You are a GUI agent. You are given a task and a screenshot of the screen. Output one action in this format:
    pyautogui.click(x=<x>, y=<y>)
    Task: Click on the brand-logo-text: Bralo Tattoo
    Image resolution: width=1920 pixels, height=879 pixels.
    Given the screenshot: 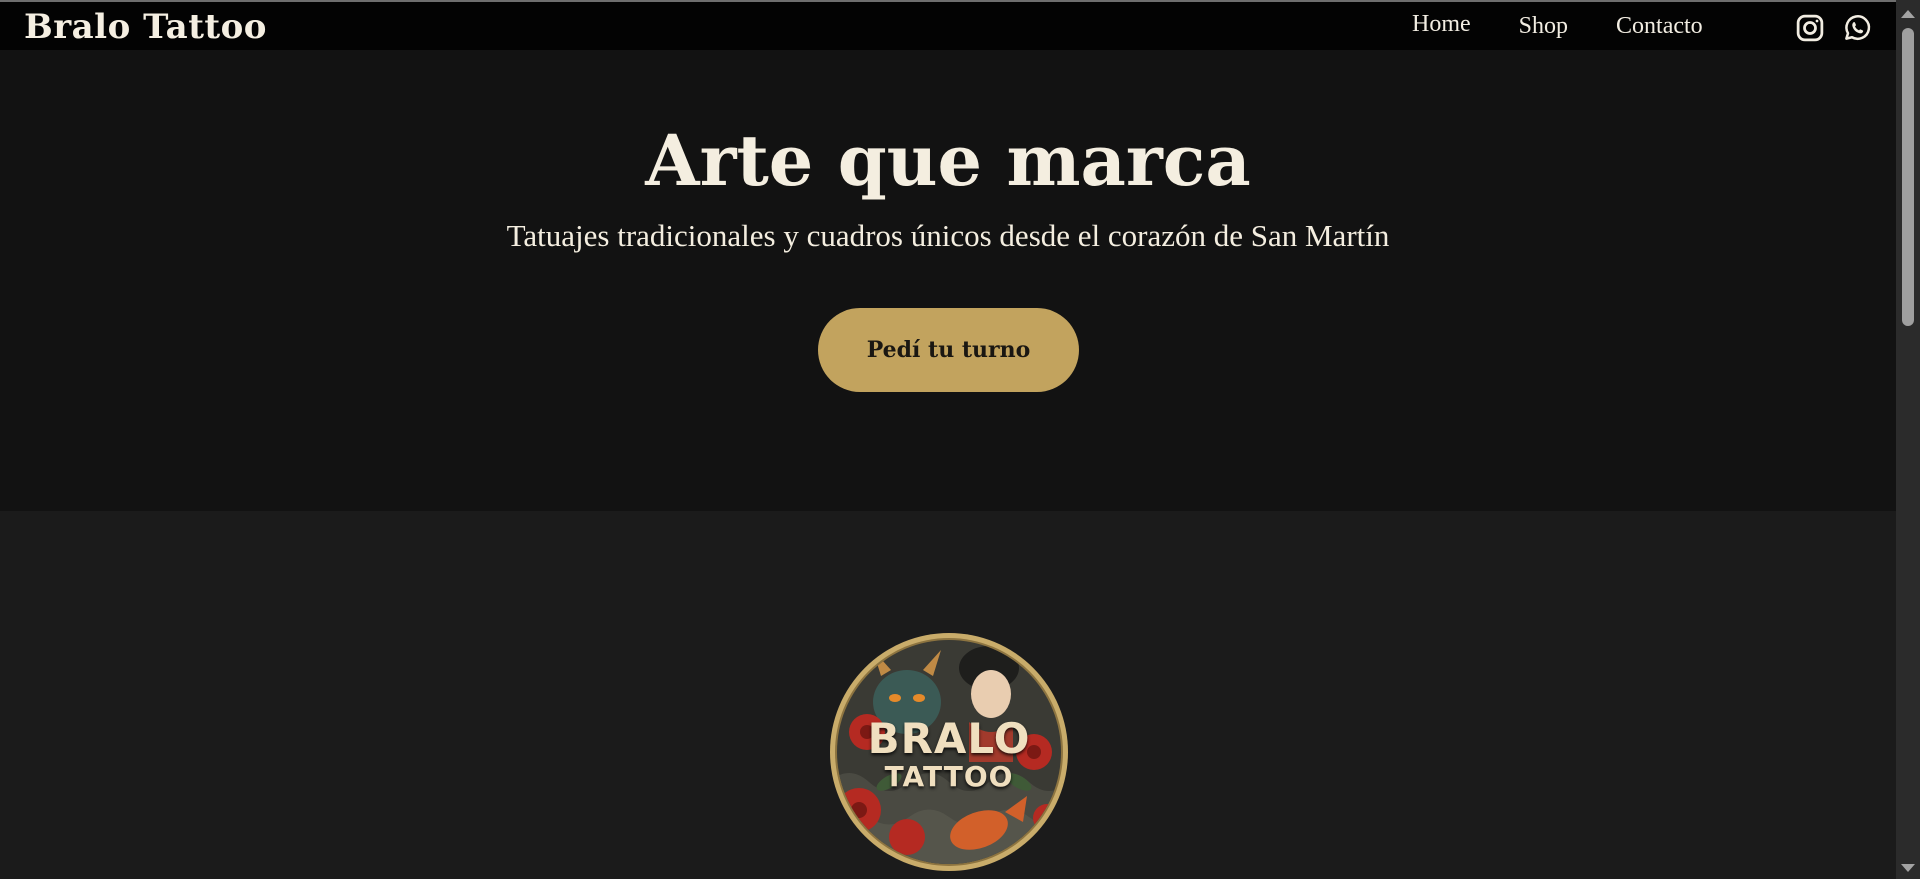 What is the action you would take?
    pyautogui.click(x=145, y=27)
    